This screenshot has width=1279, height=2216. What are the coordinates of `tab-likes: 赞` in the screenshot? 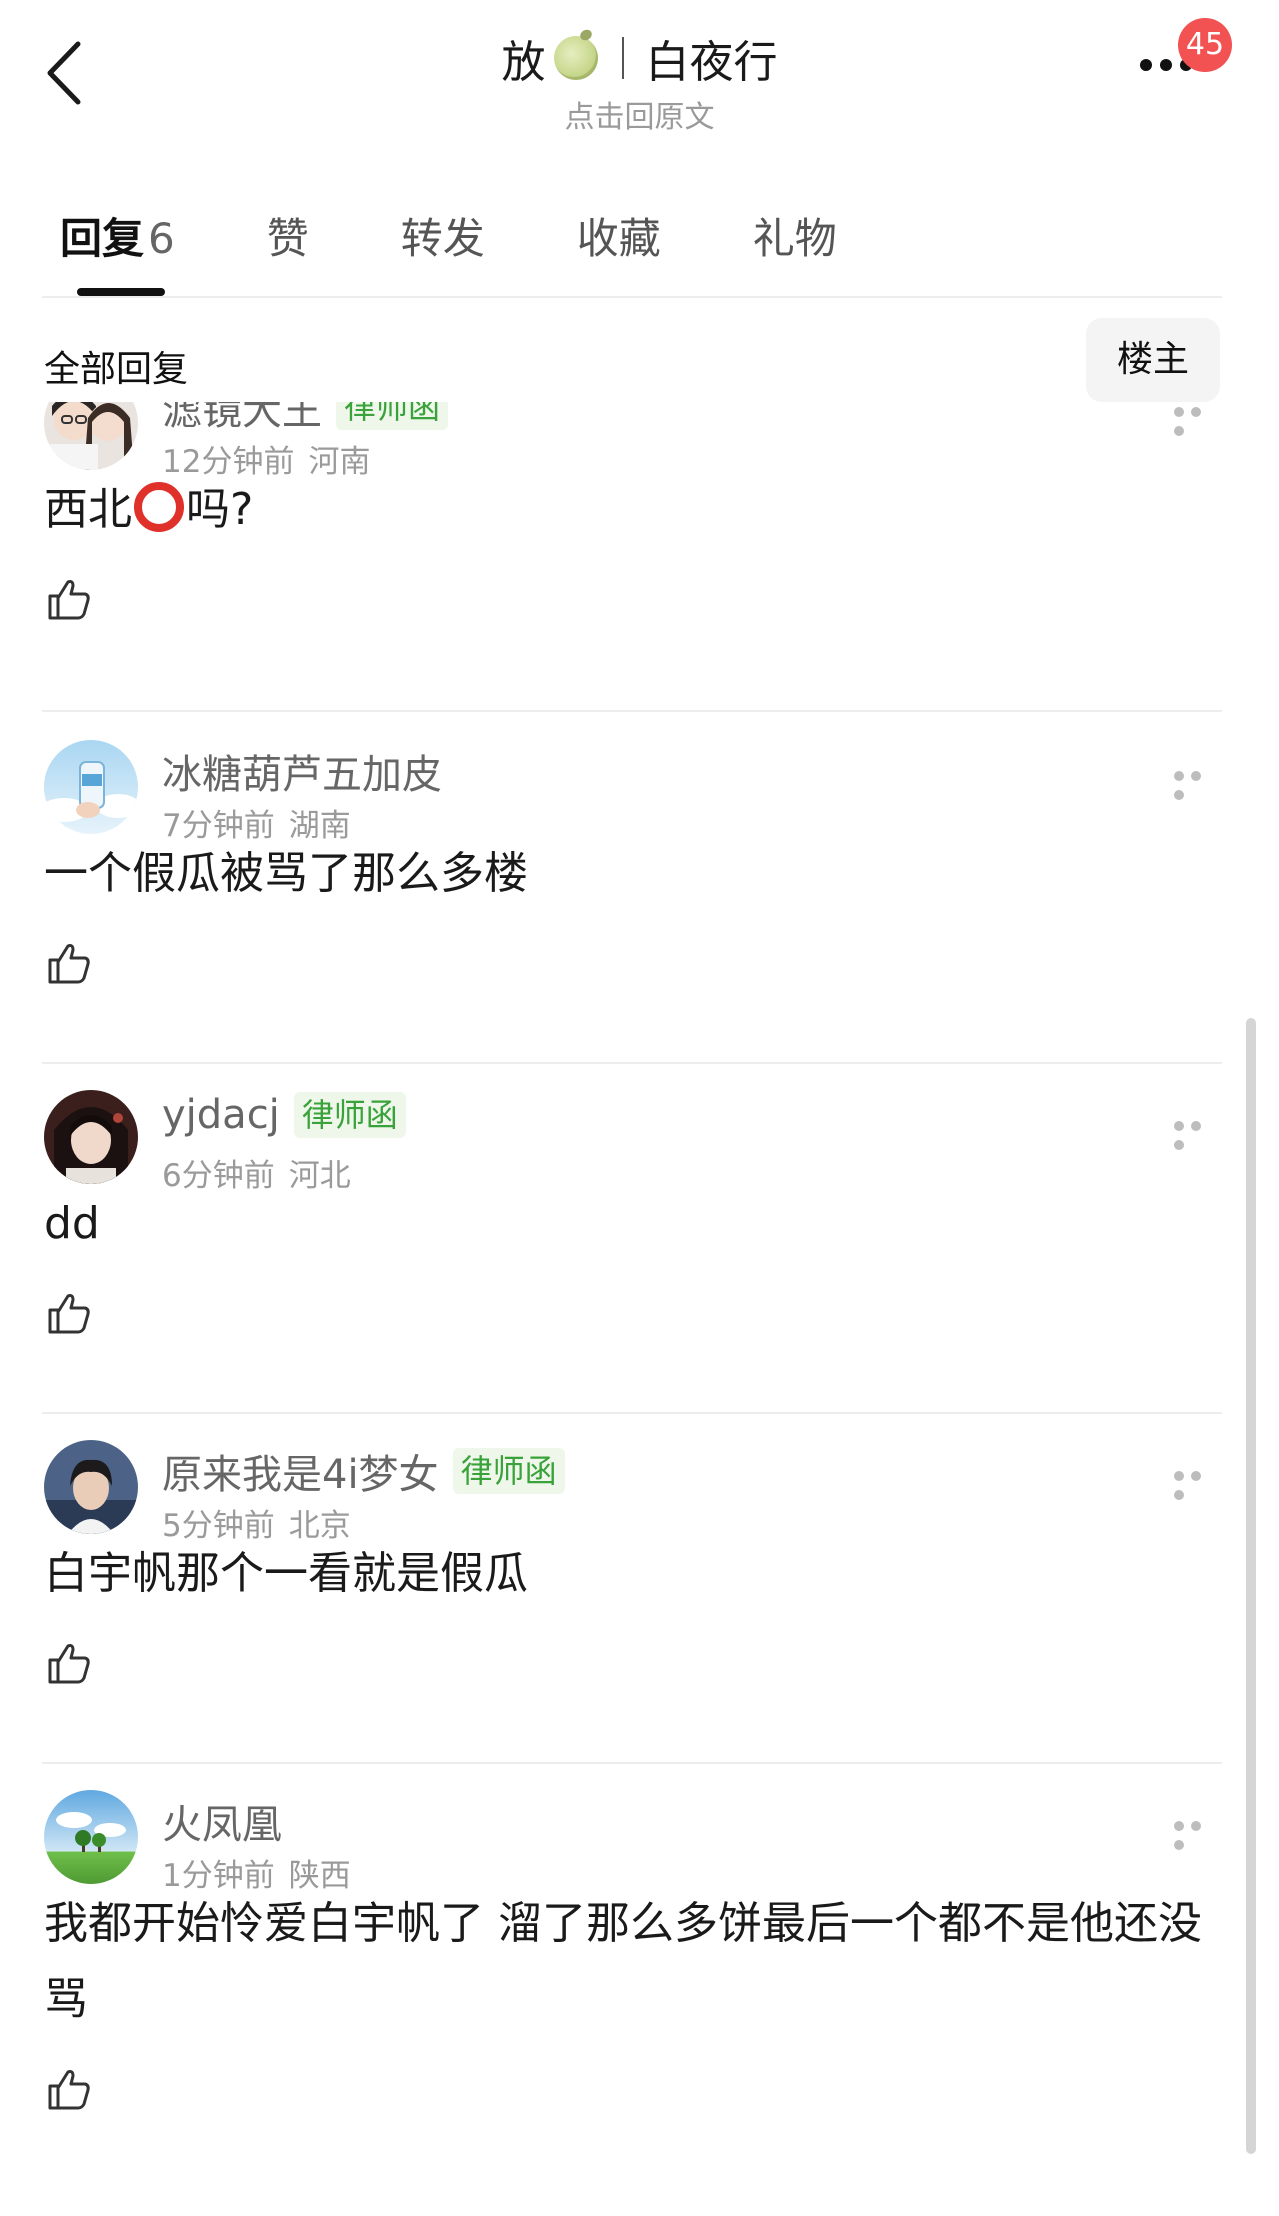 It's located at (288, 235).